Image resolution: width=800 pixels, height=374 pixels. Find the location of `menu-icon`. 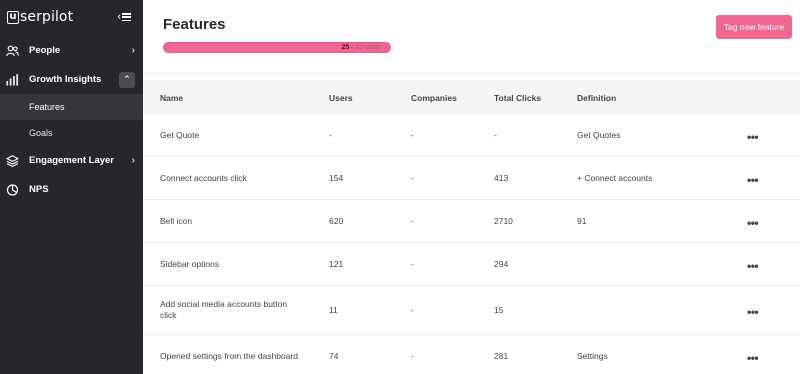

menu-icon is located at coordinates (126, 17).